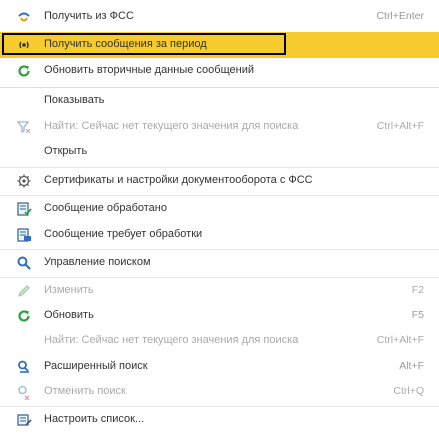 The width and height of the screenshot is (439, 441). I want to click on menu-item-label: Получить из ФСС, so click(89, 16).